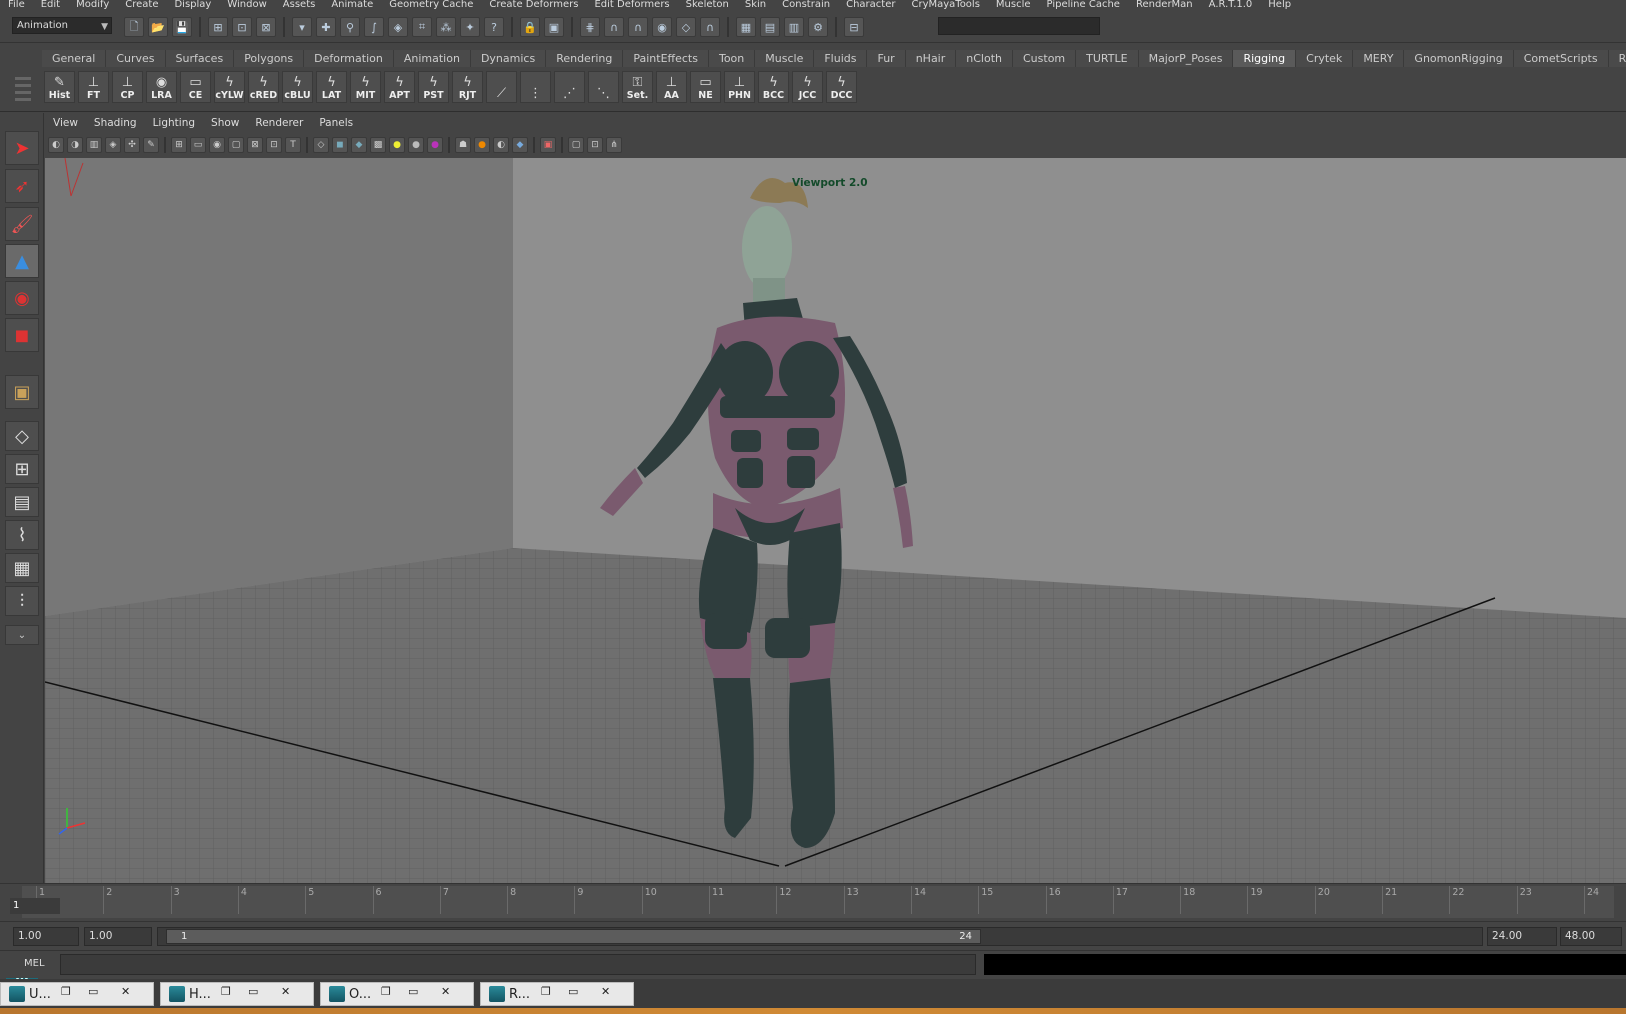 The height and width of the screenshot is (1014, 1626). I want to click on time-slider-track: 1 2 3 4 5 6 7 8 9 10 11 12 13 14 15 16 17 18 19 20 21 22 23 24, so click(818, 902).